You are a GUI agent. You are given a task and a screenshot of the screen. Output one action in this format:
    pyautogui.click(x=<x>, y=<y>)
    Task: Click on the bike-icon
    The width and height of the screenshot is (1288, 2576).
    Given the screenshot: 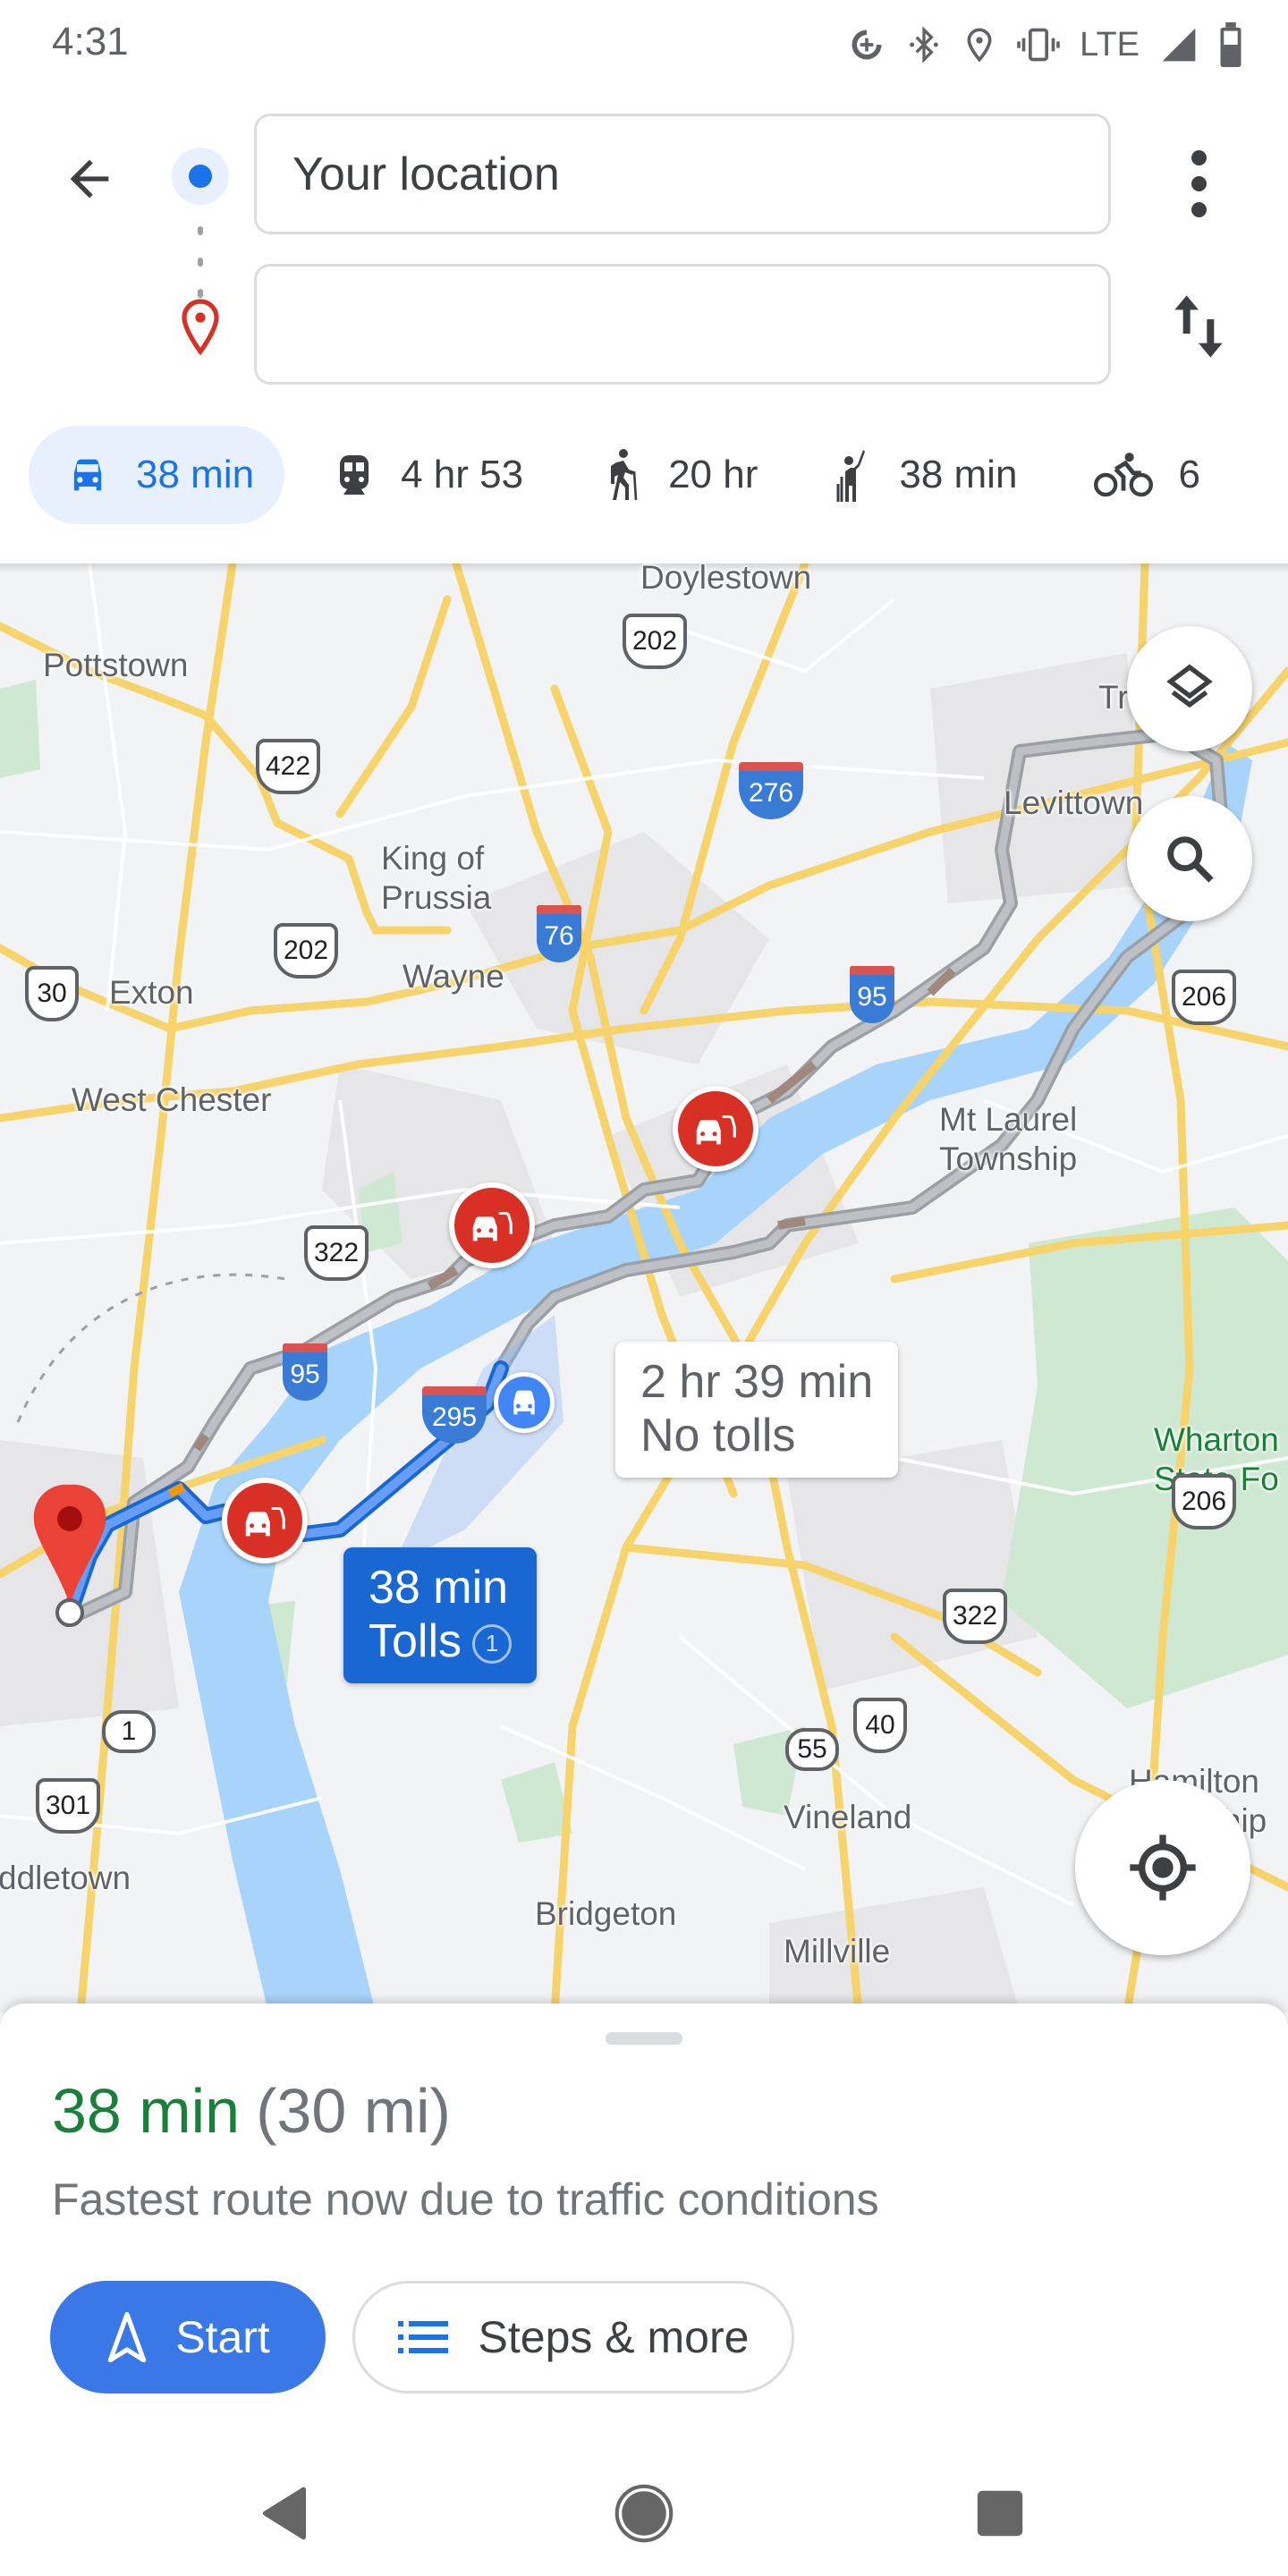 What is the action you would take?
    pyautogui.click(x=1124, y=475)
    